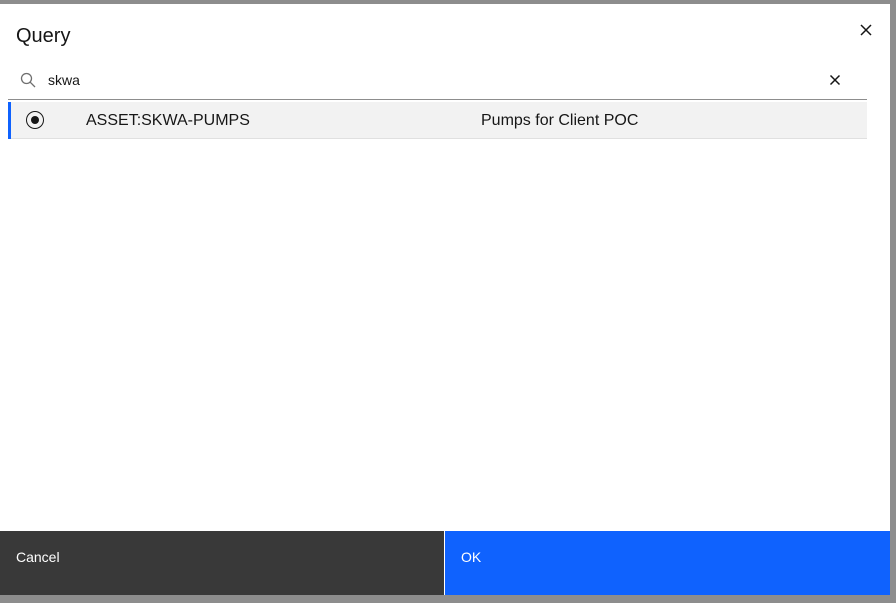  What do you see at coordinates (168, 120) in the screenshot?
I see `result-name: ASSET:SKWA-PUMPS` at bounding box center [168, 120].